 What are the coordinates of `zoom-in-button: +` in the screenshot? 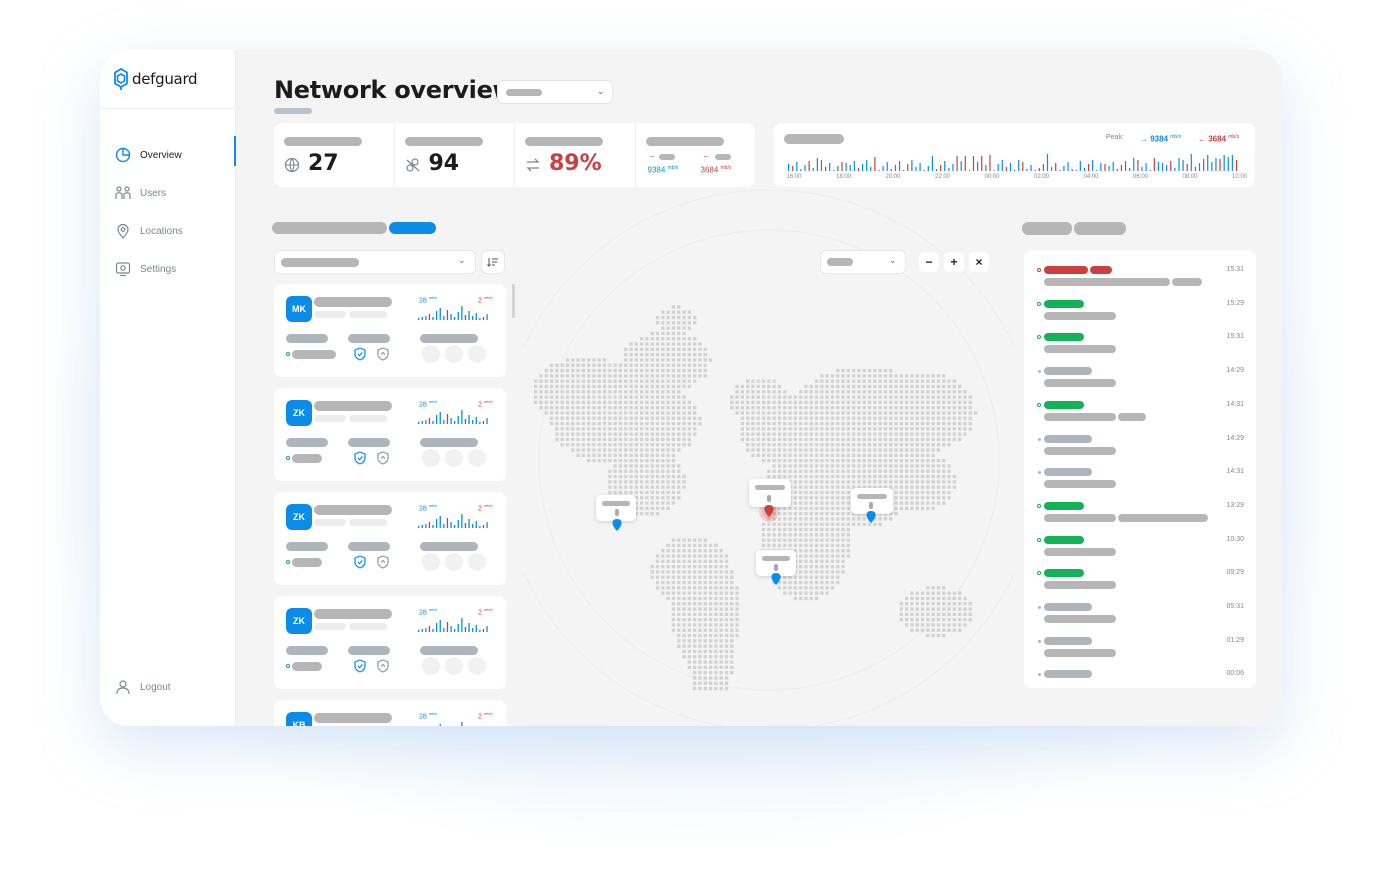 It's located at (954, 262).